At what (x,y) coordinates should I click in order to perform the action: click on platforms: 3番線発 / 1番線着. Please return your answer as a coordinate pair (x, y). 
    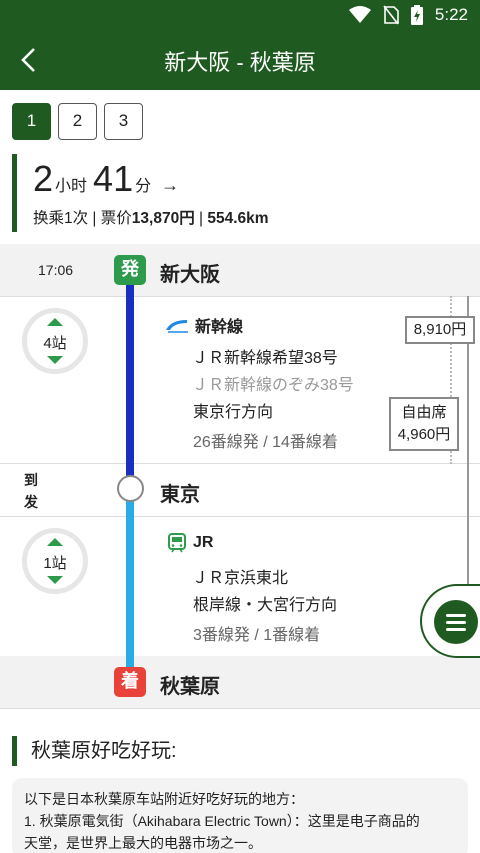
    Looking at the image, I should click on (257, 635).